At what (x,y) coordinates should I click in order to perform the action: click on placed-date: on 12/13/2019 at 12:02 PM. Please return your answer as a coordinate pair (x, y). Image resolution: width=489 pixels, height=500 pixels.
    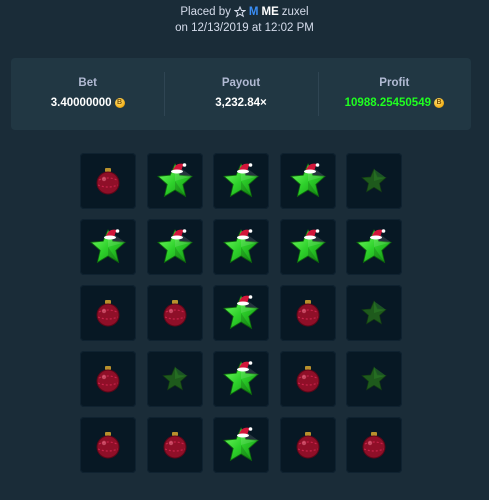
    Looking at the image, I should click on (244, 28).